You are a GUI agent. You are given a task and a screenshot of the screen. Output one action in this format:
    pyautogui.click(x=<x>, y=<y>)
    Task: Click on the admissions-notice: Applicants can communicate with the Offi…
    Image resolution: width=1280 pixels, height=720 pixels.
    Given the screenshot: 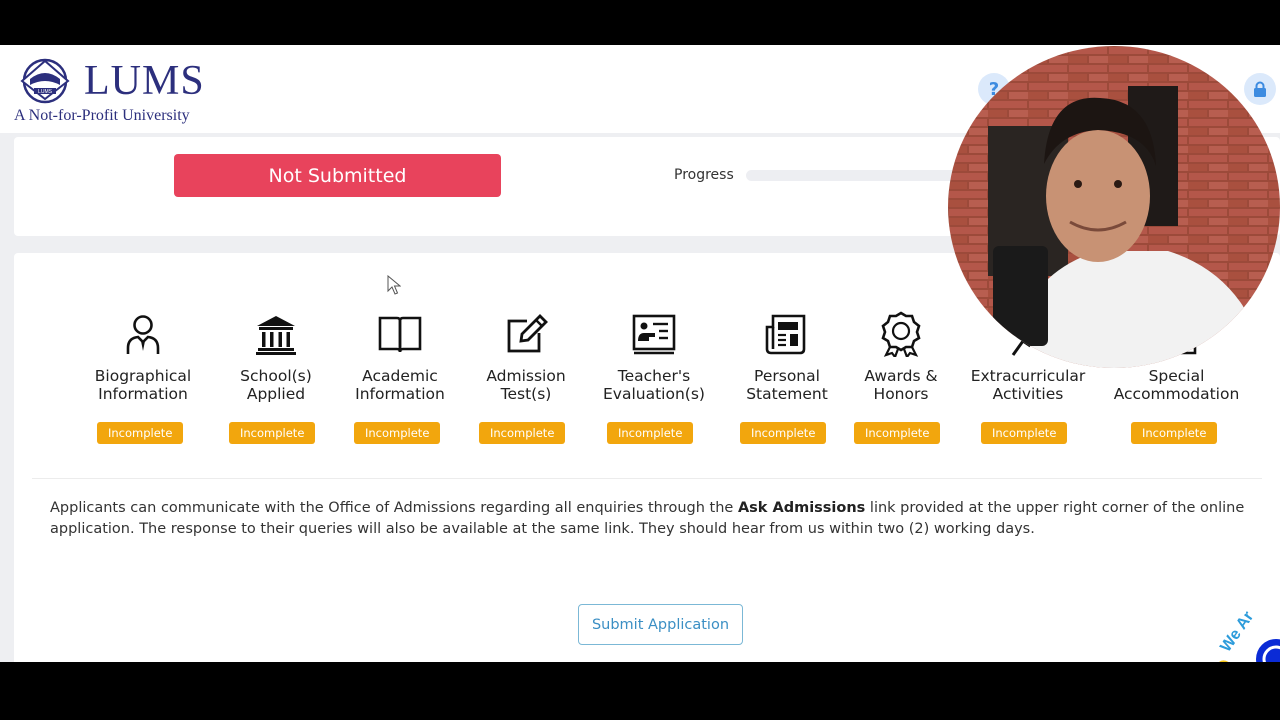 What is the action you would take?
    pyautogui.click(x=650, y=519)
    